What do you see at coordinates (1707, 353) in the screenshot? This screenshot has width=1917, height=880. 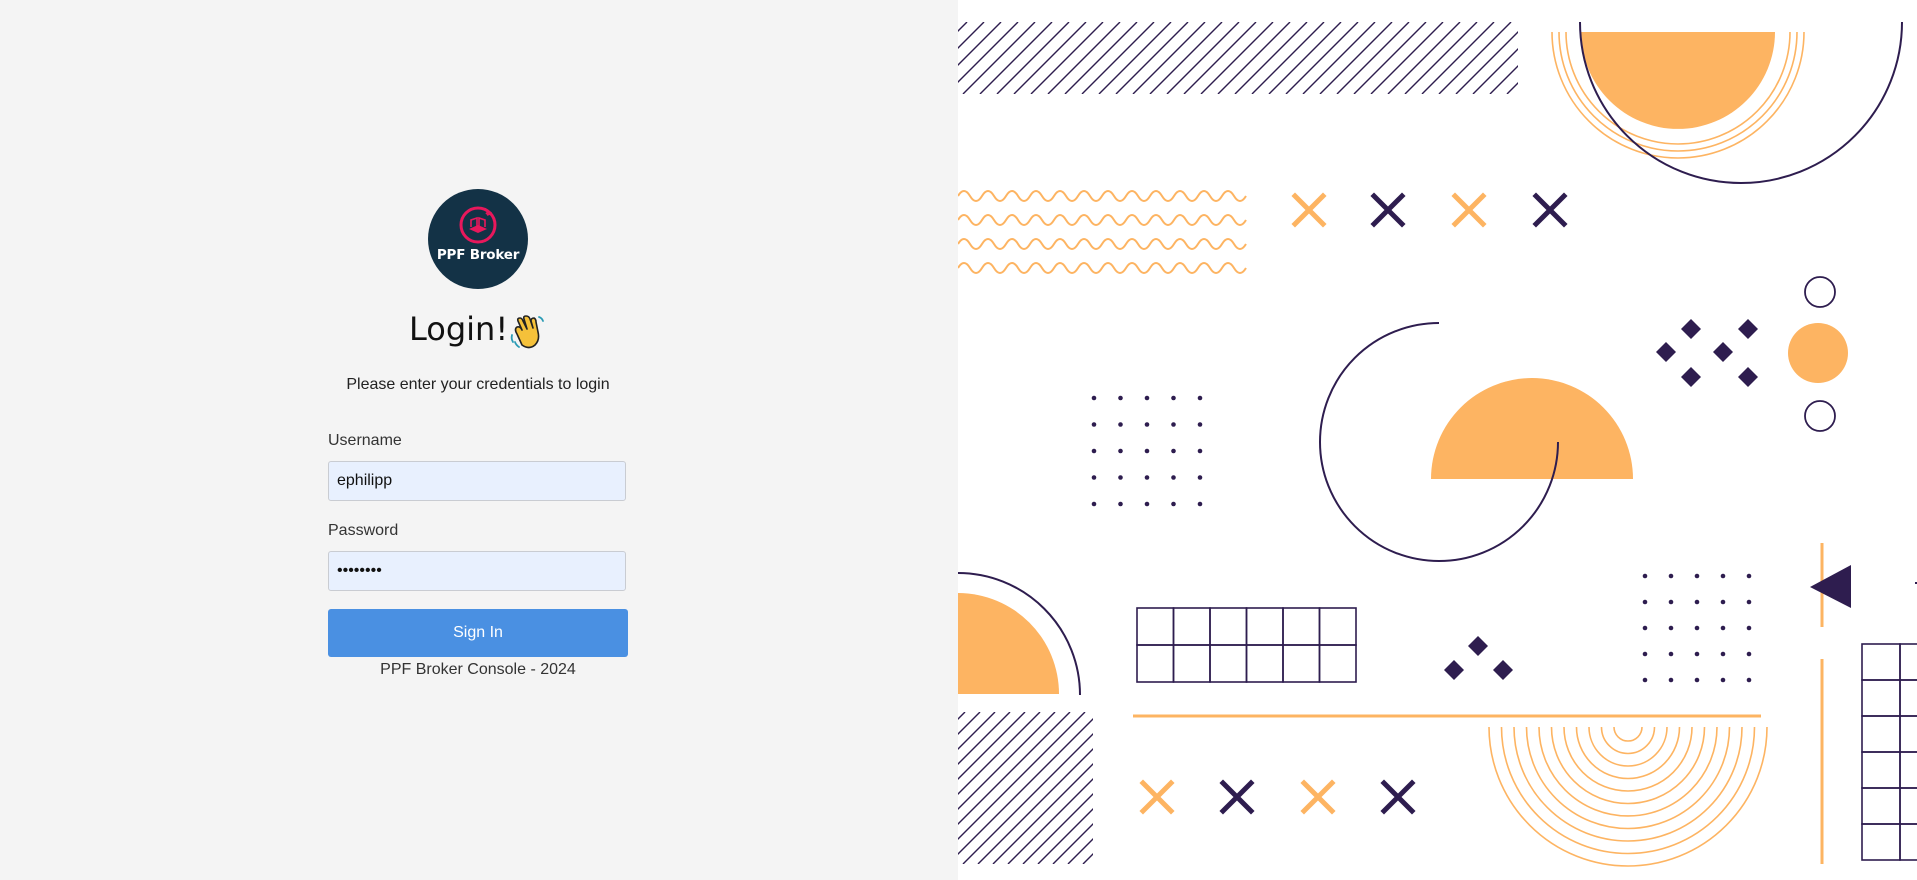 I see `diamond-cluster-top` at bounding box center [1707, 353].